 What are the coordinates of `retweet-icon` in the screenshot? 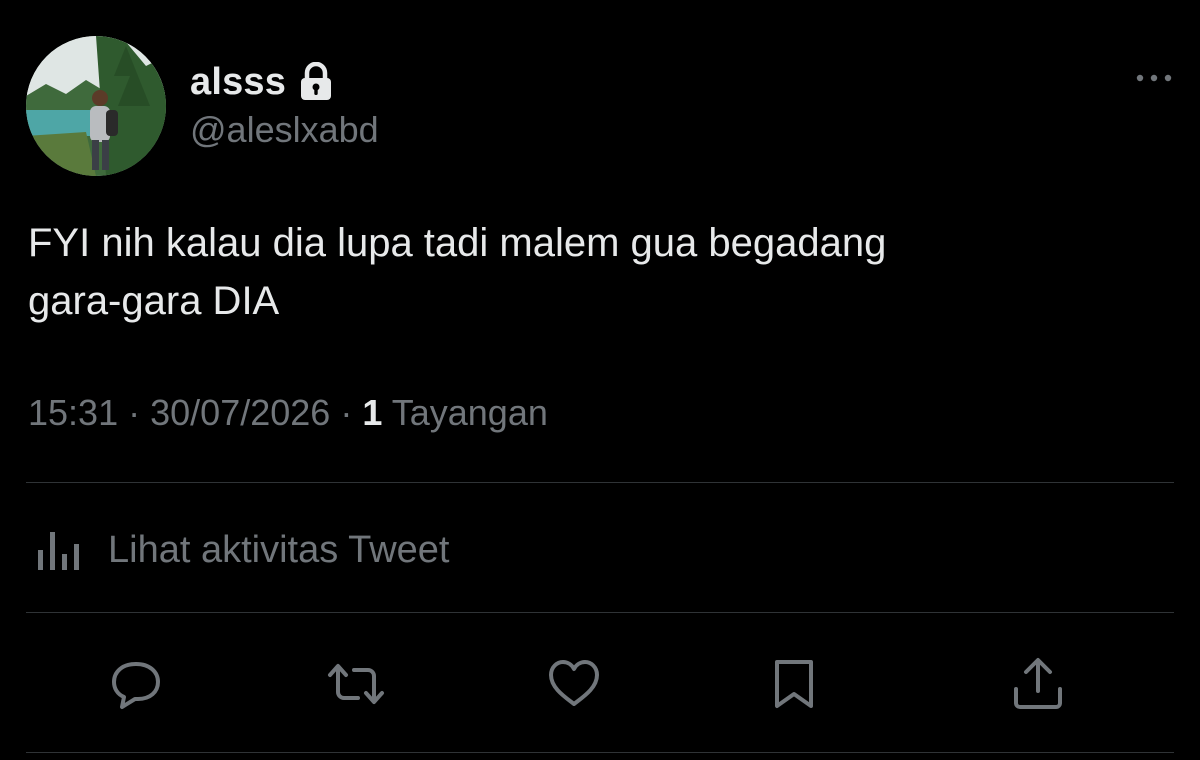 It's located at (356, 684).